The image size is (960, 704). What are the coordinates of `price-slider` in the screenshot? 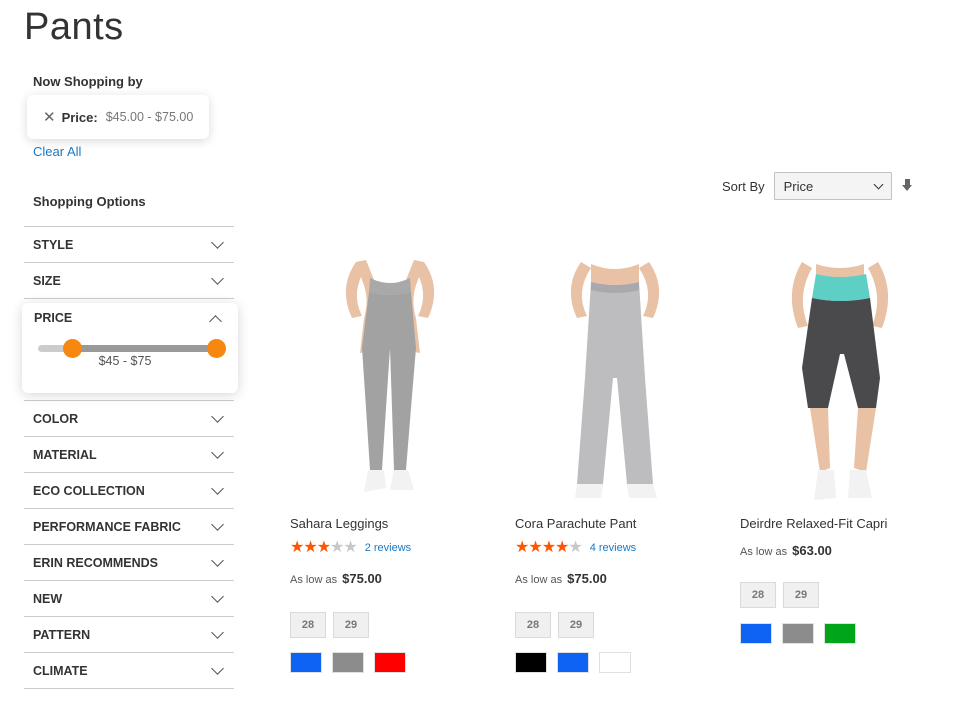 It's located at (132, 348).